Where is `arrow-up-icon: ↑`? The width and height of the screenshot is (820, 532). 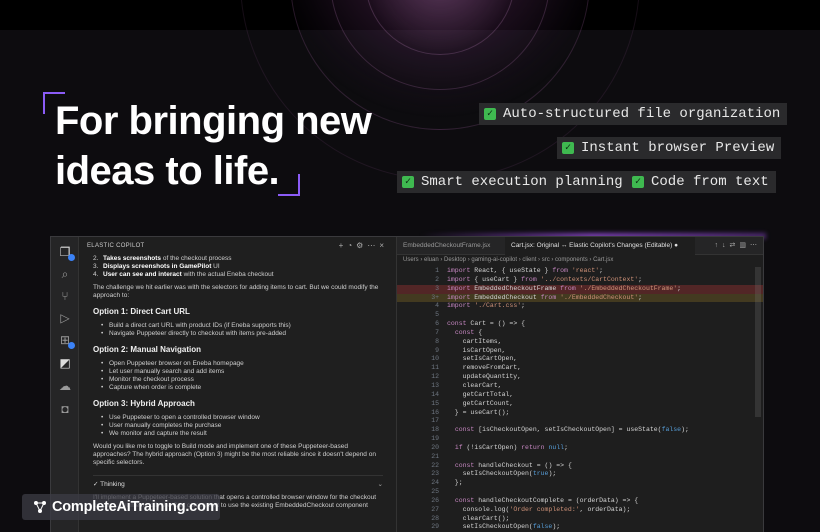 arrow-up-icon: ↑ is located at coordinates (719, 245).